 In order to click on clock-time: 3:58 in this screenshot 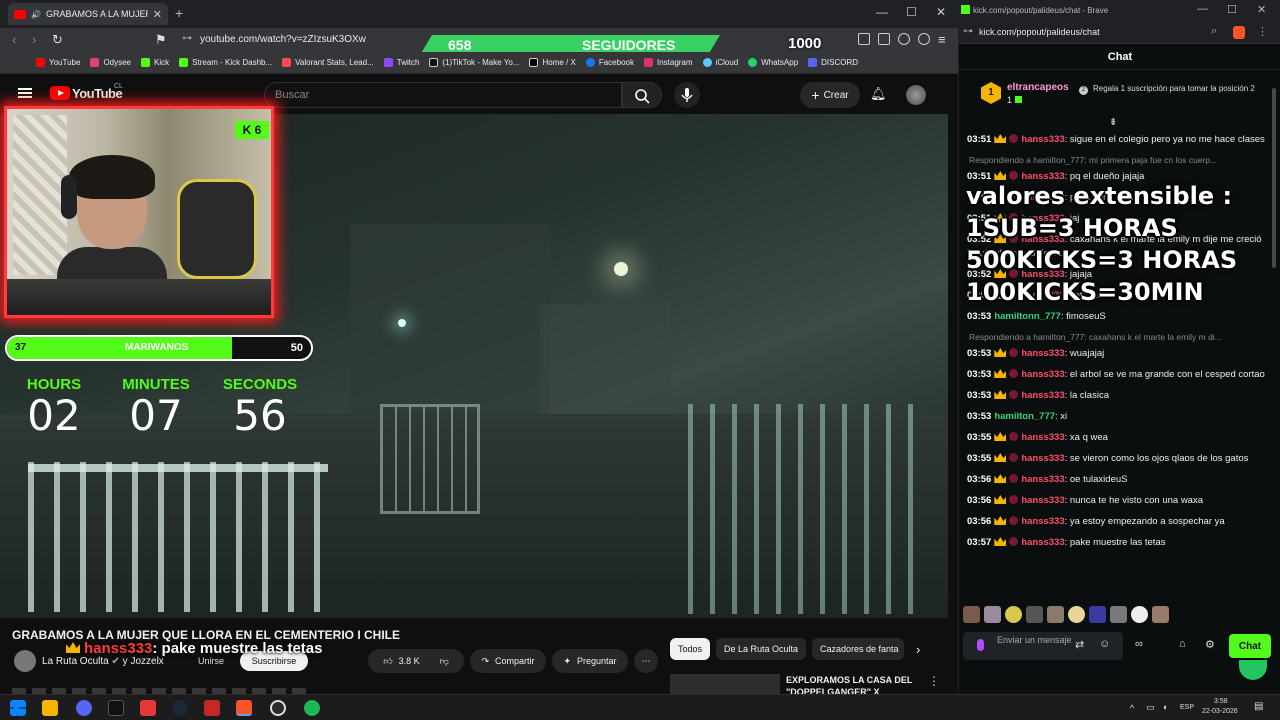, I will do `click(1221, 701)`.